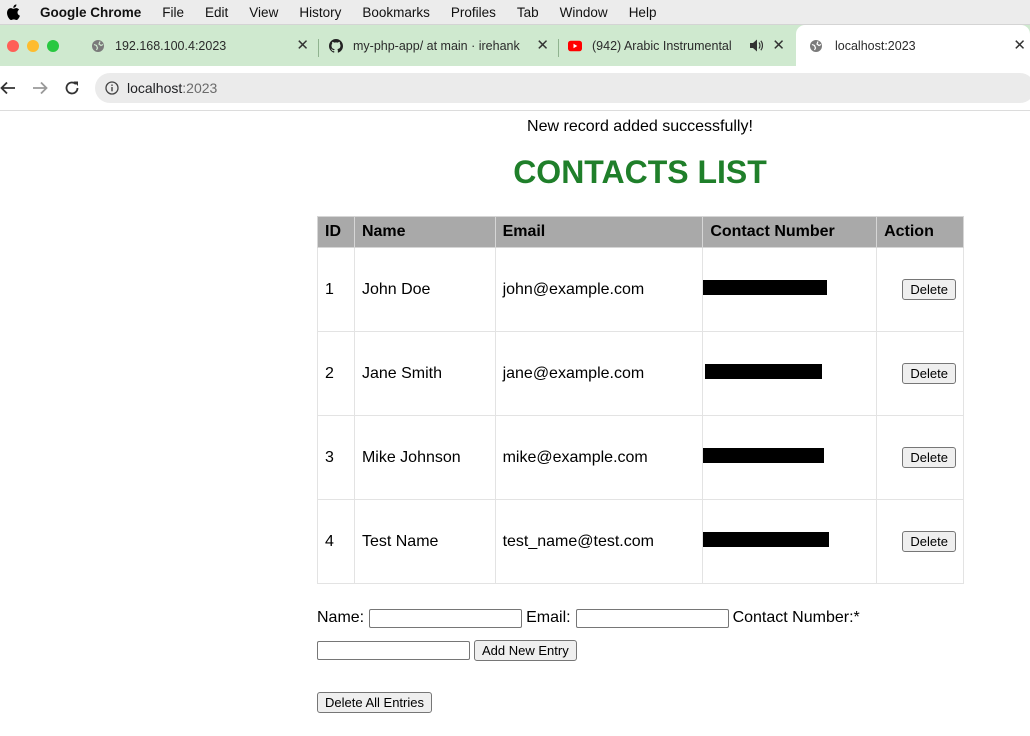 This screenshot has height=736, width=1030. Describe the element at coordinates (336, 289) in the screenshot. I see `cell-id: 1` at that location.